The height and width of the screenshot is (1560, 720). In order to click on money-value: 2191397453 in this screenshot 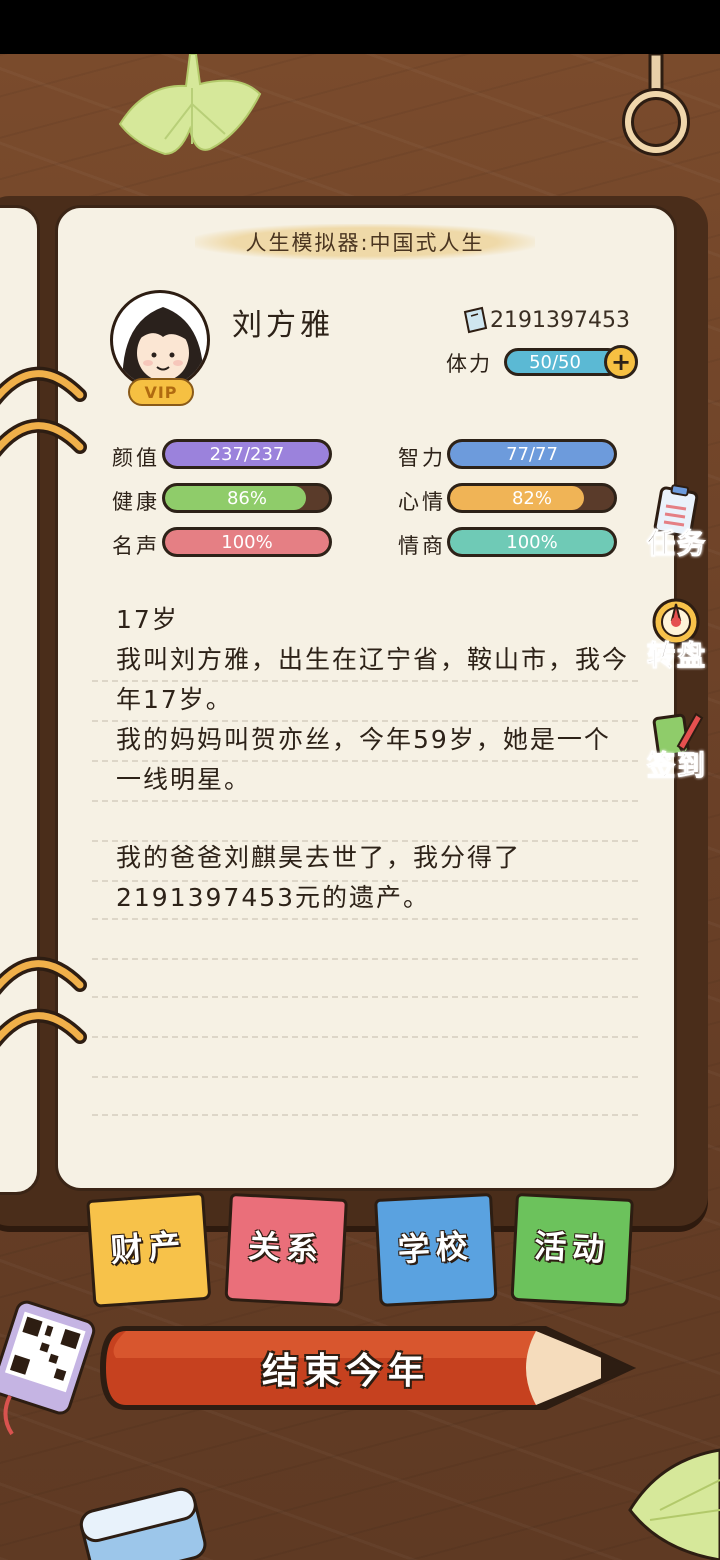, I will do `click(560, 320)`.